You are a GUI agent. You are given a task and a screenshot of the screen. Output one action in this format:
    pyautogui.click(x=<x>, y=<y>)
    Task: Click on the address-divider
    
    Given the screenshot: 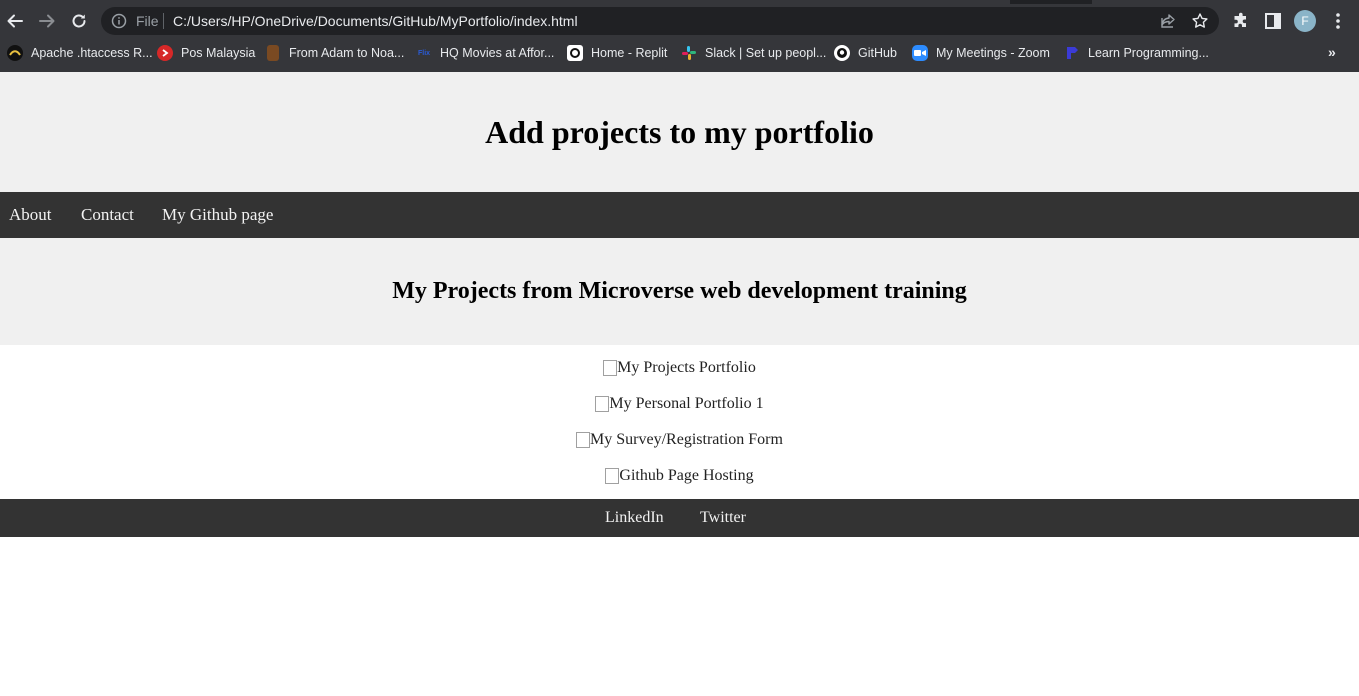 What is the action you would take?
    pyautogui.click(x=163, y=21)
    